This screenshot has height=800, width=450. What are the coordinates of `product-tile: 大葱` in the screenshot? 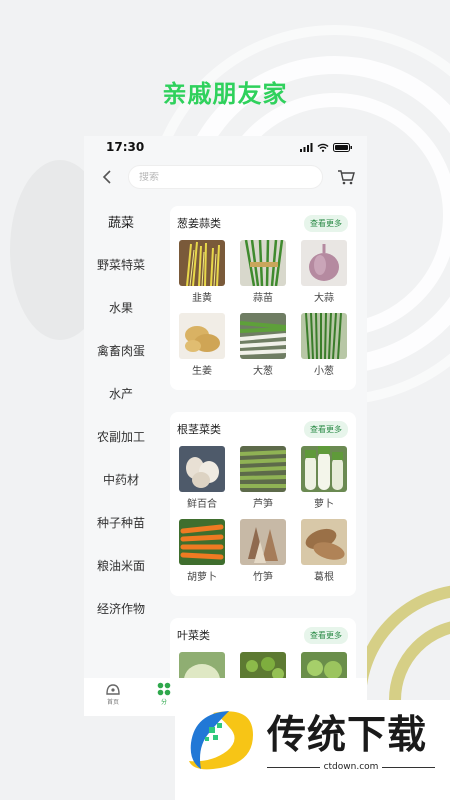 It's located at (263, 346).